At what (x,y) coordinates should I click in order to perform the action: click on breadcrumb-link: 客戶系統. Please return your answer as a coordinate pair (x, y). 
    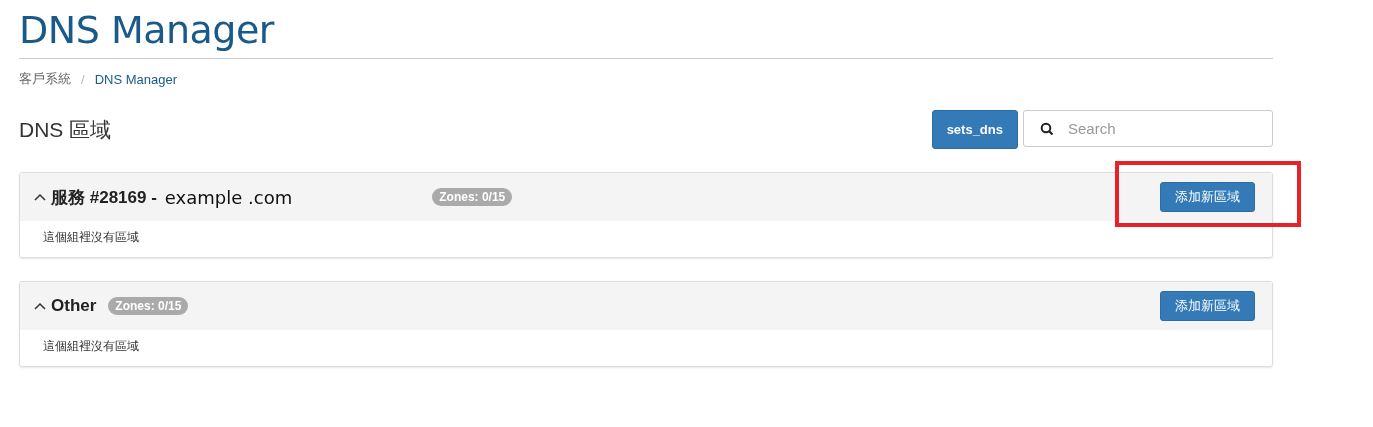
    Looking at the image, I should click on (45, 79).